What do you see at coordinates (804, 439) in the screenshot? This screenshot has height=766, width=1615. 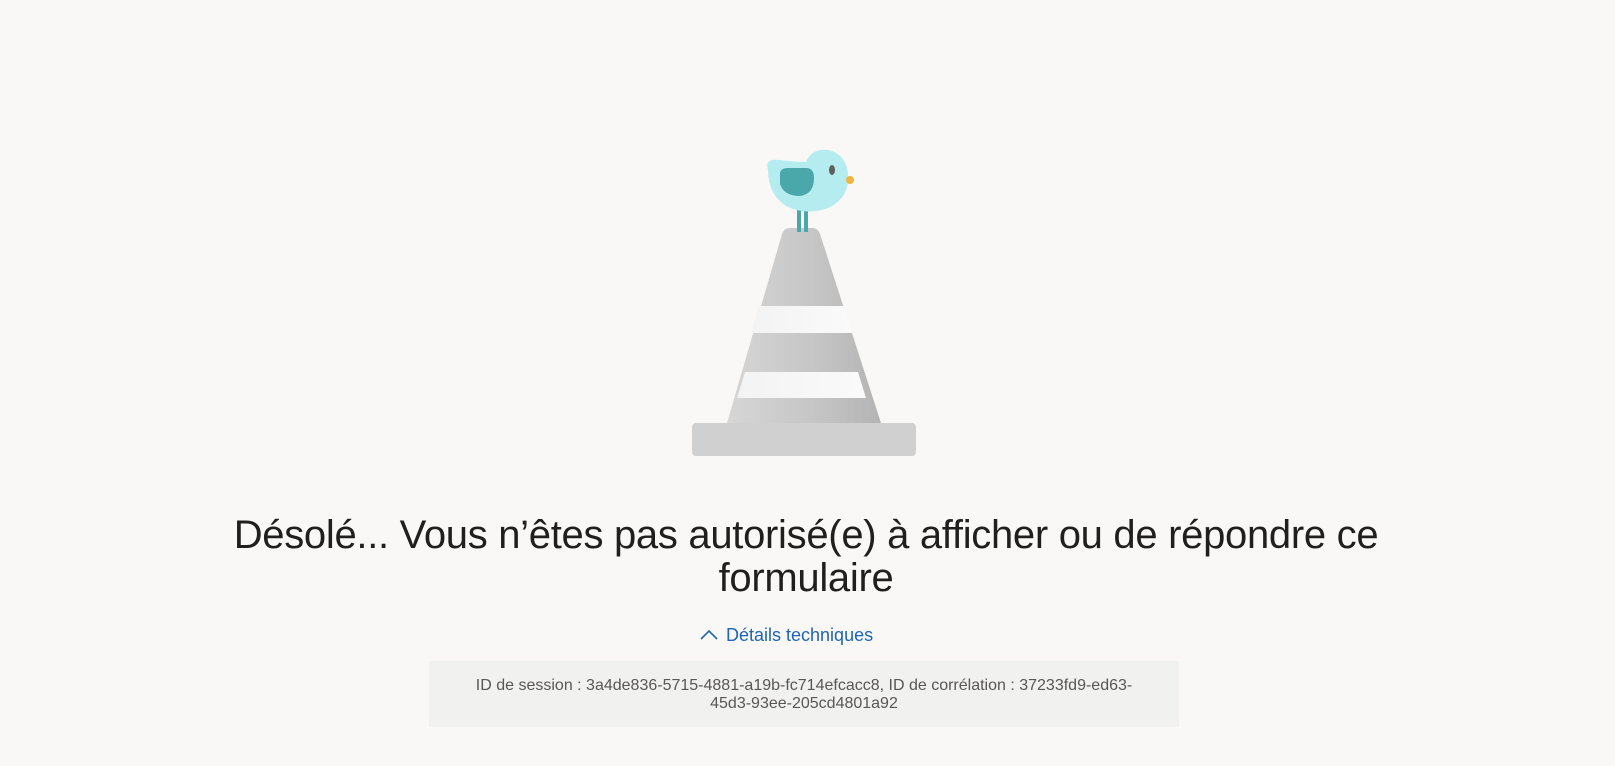 I see `cone-base` at bounding box center [804, 439].